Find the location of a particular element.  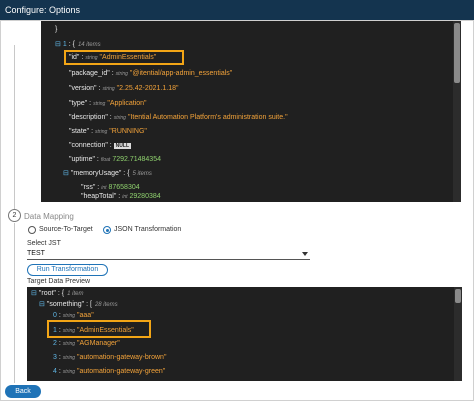

json-array-entry: 4 : string "automation-gateway-green" is located at coordinates (109, 371).